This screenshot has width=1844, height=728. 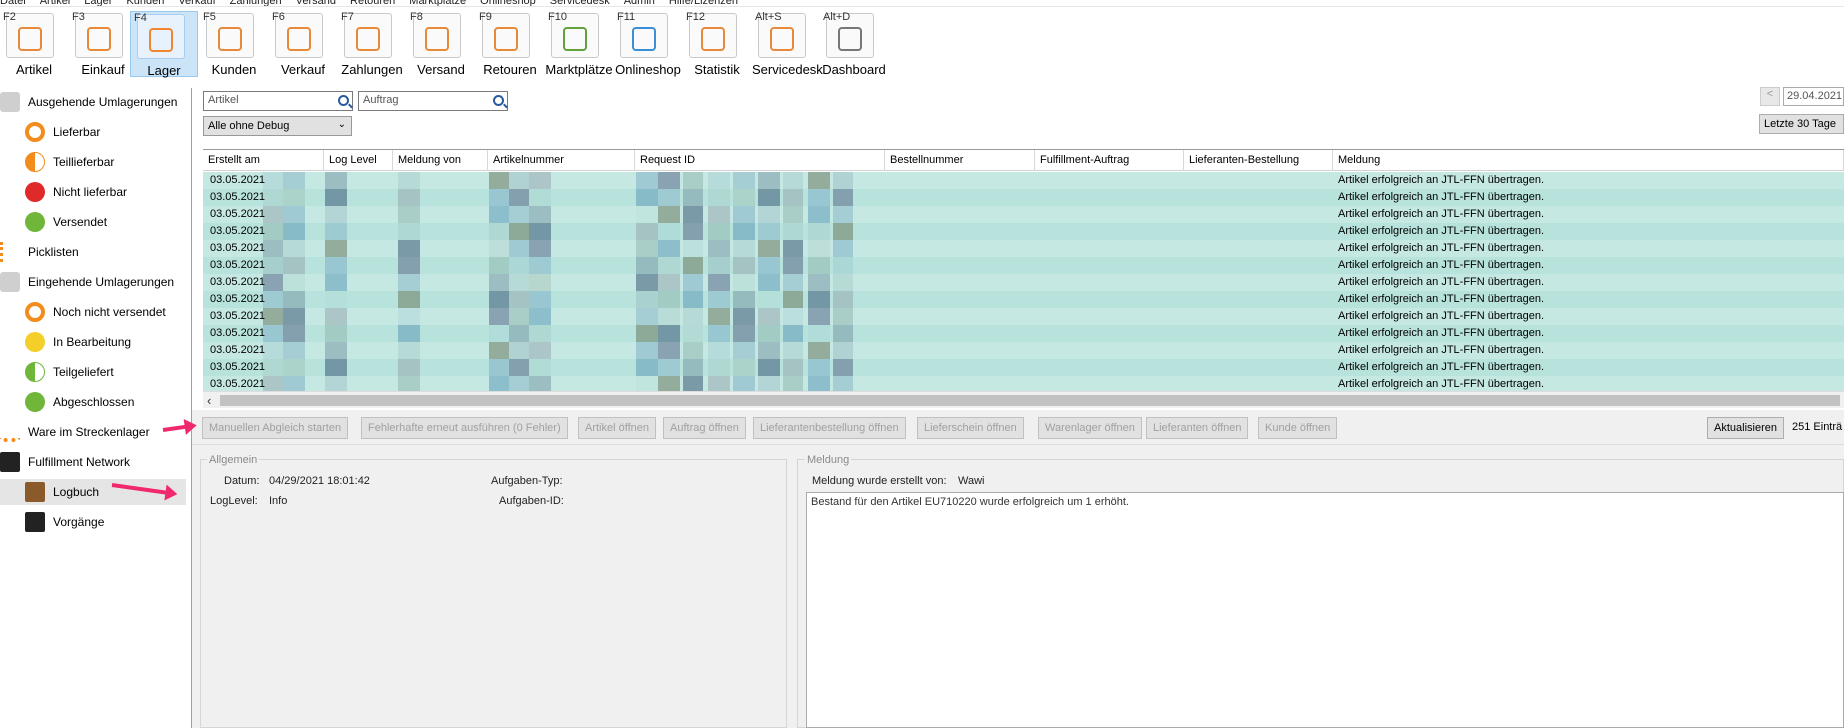 What do you see at coordinates (303, 44) in the screenshot?
I see `ribbon-button-verkauf: F6 Verkauf` at bounding box center [303, 44].